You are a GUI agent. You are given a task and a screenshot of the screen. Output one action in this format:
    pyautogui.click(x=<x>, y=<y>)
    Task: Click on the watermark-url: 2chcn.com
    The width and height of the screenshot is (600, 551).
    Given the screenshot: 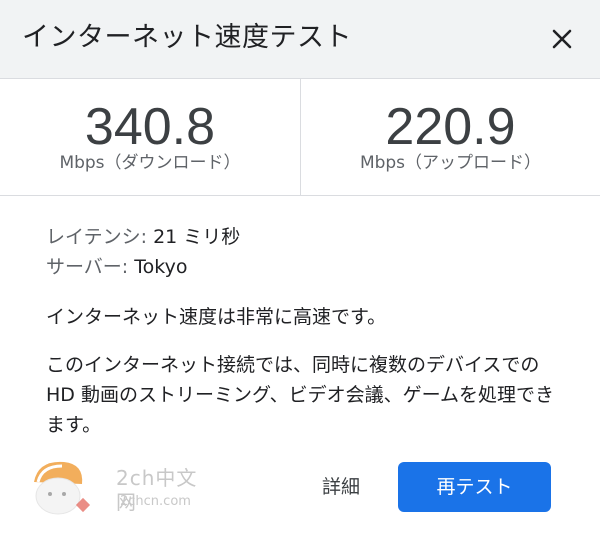 What is the action you would take?
    pyautogui.click(x=155, y=501)
    